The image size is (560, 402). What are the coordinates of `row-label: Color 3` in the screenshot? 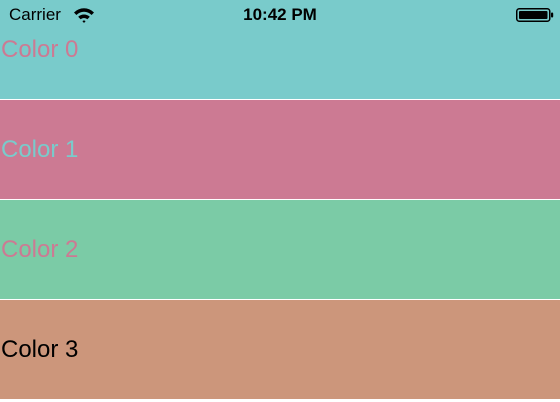 It's located at (40, 349).